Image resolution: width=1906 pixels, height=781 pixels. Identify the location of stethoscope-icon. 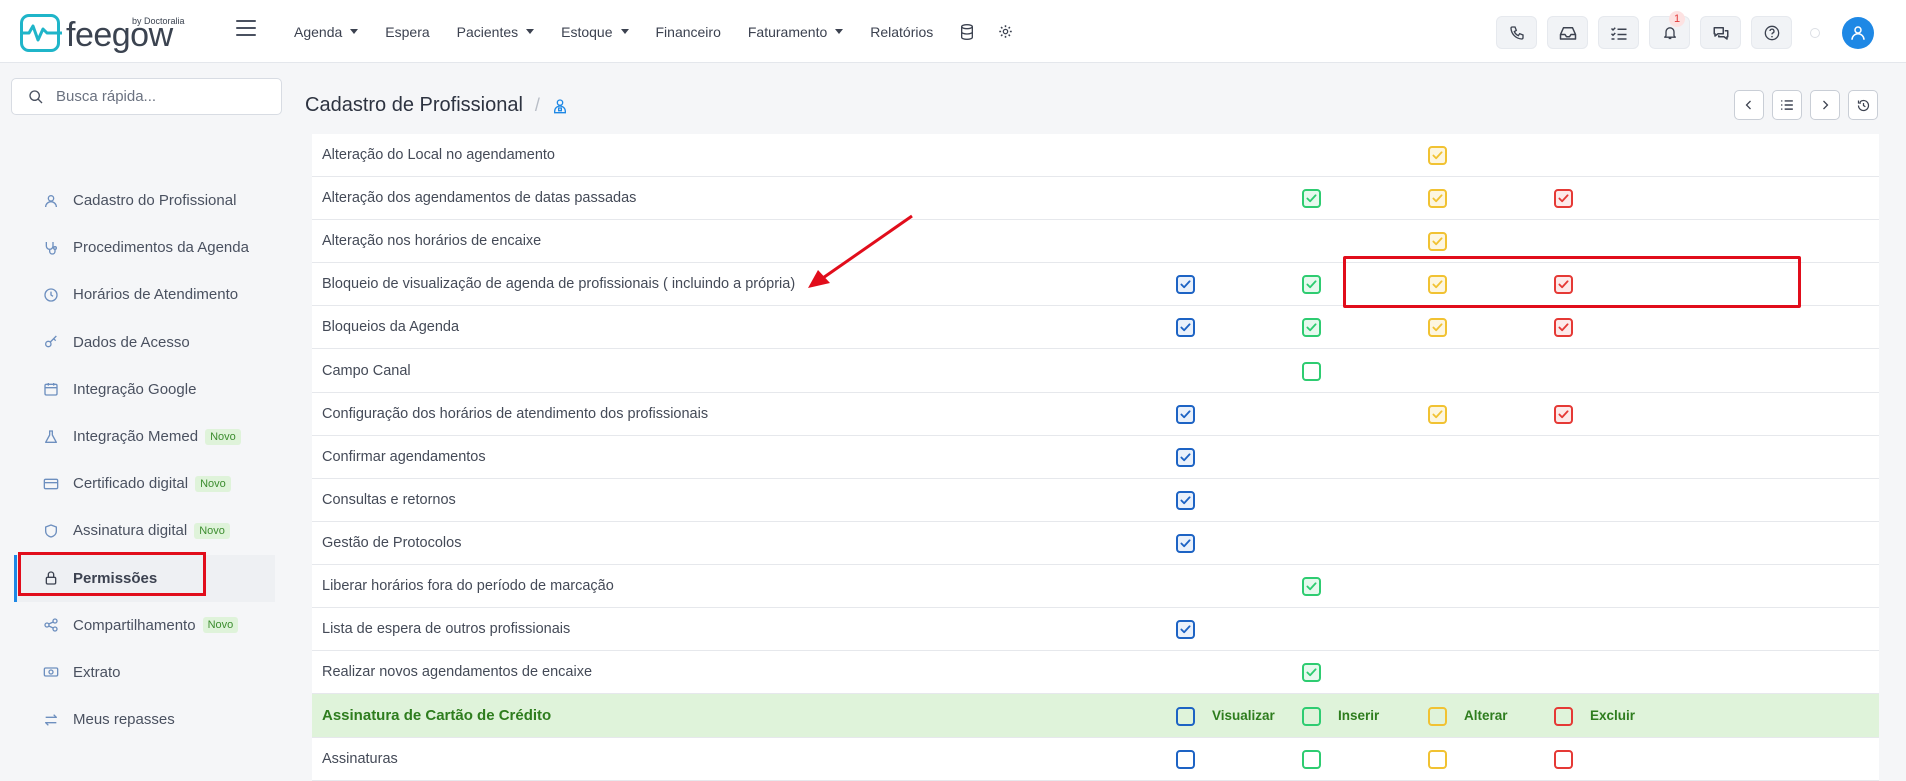
(51, 248).